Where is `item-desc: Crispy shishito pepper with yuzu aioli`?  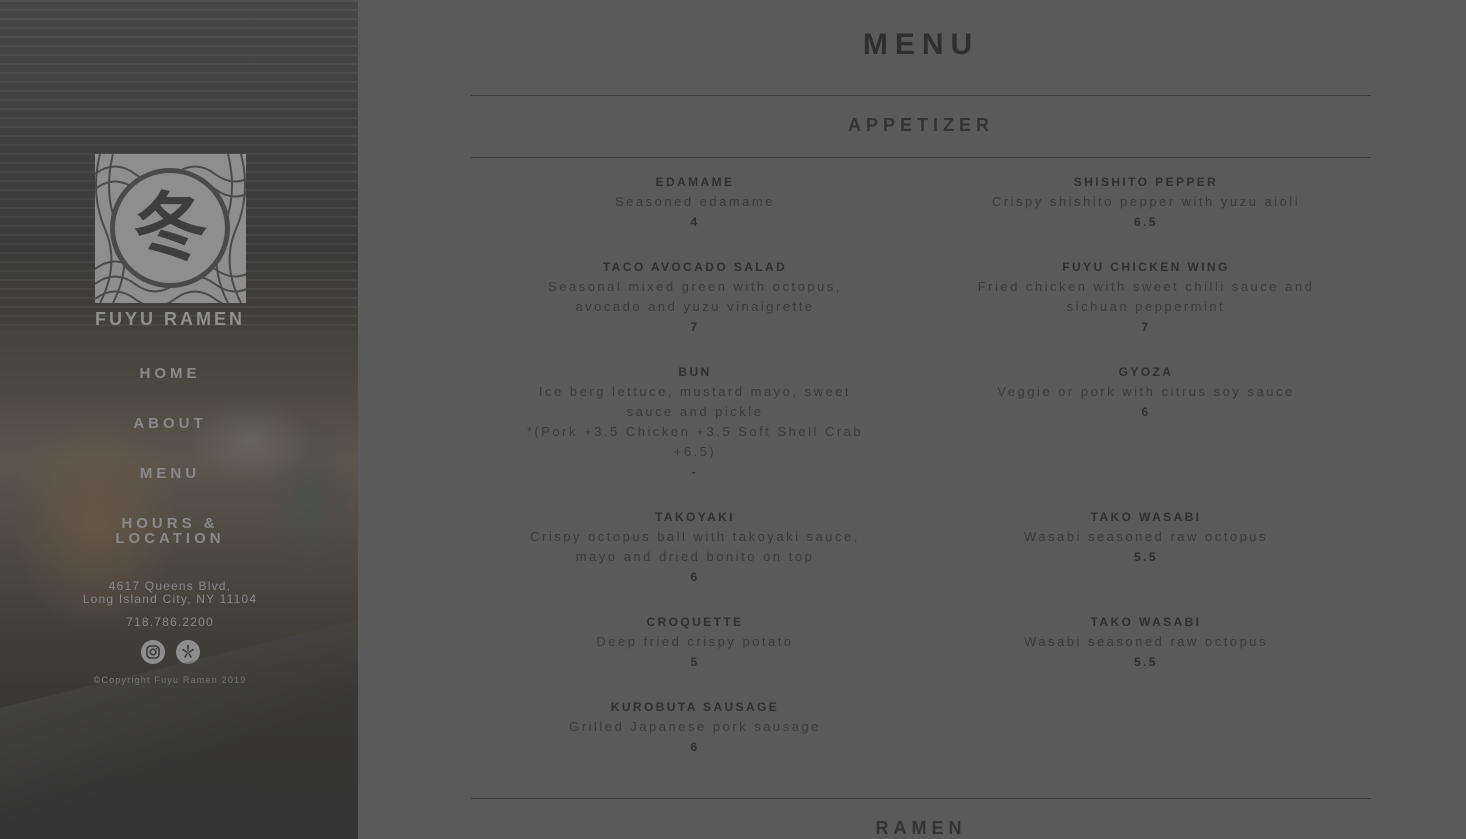
item-desc: Crispy shishito pepper with yuzu aioli is located at coordinates (1146, 201).